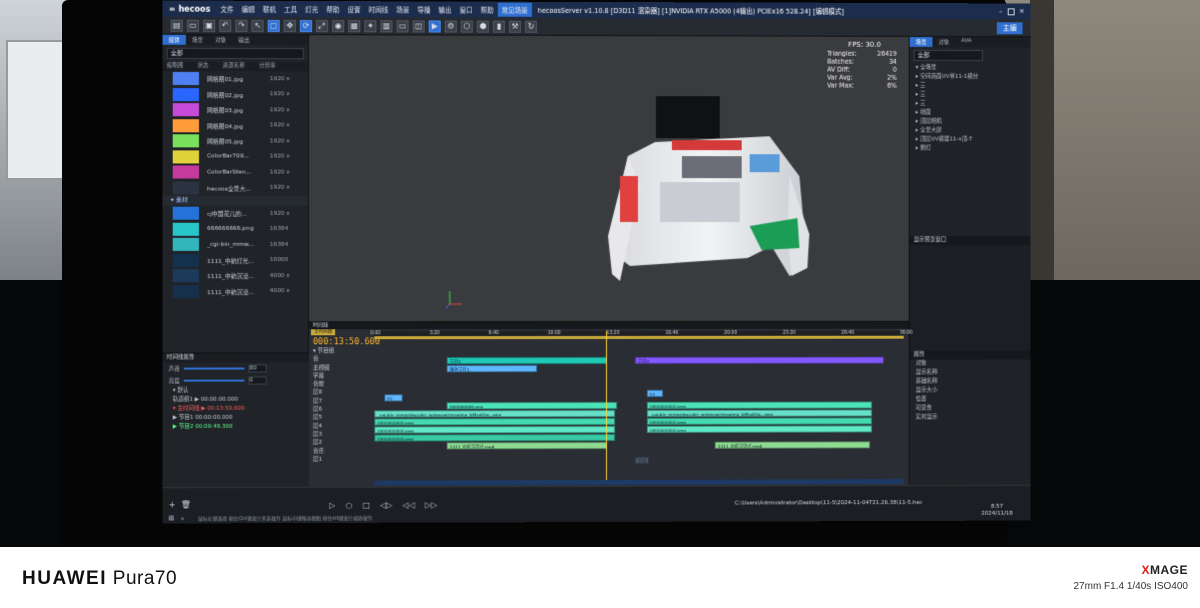 The height and width of the screenshot is (608, 1200). I want to click on asset-filter-select: 全部, so click(235, 53).